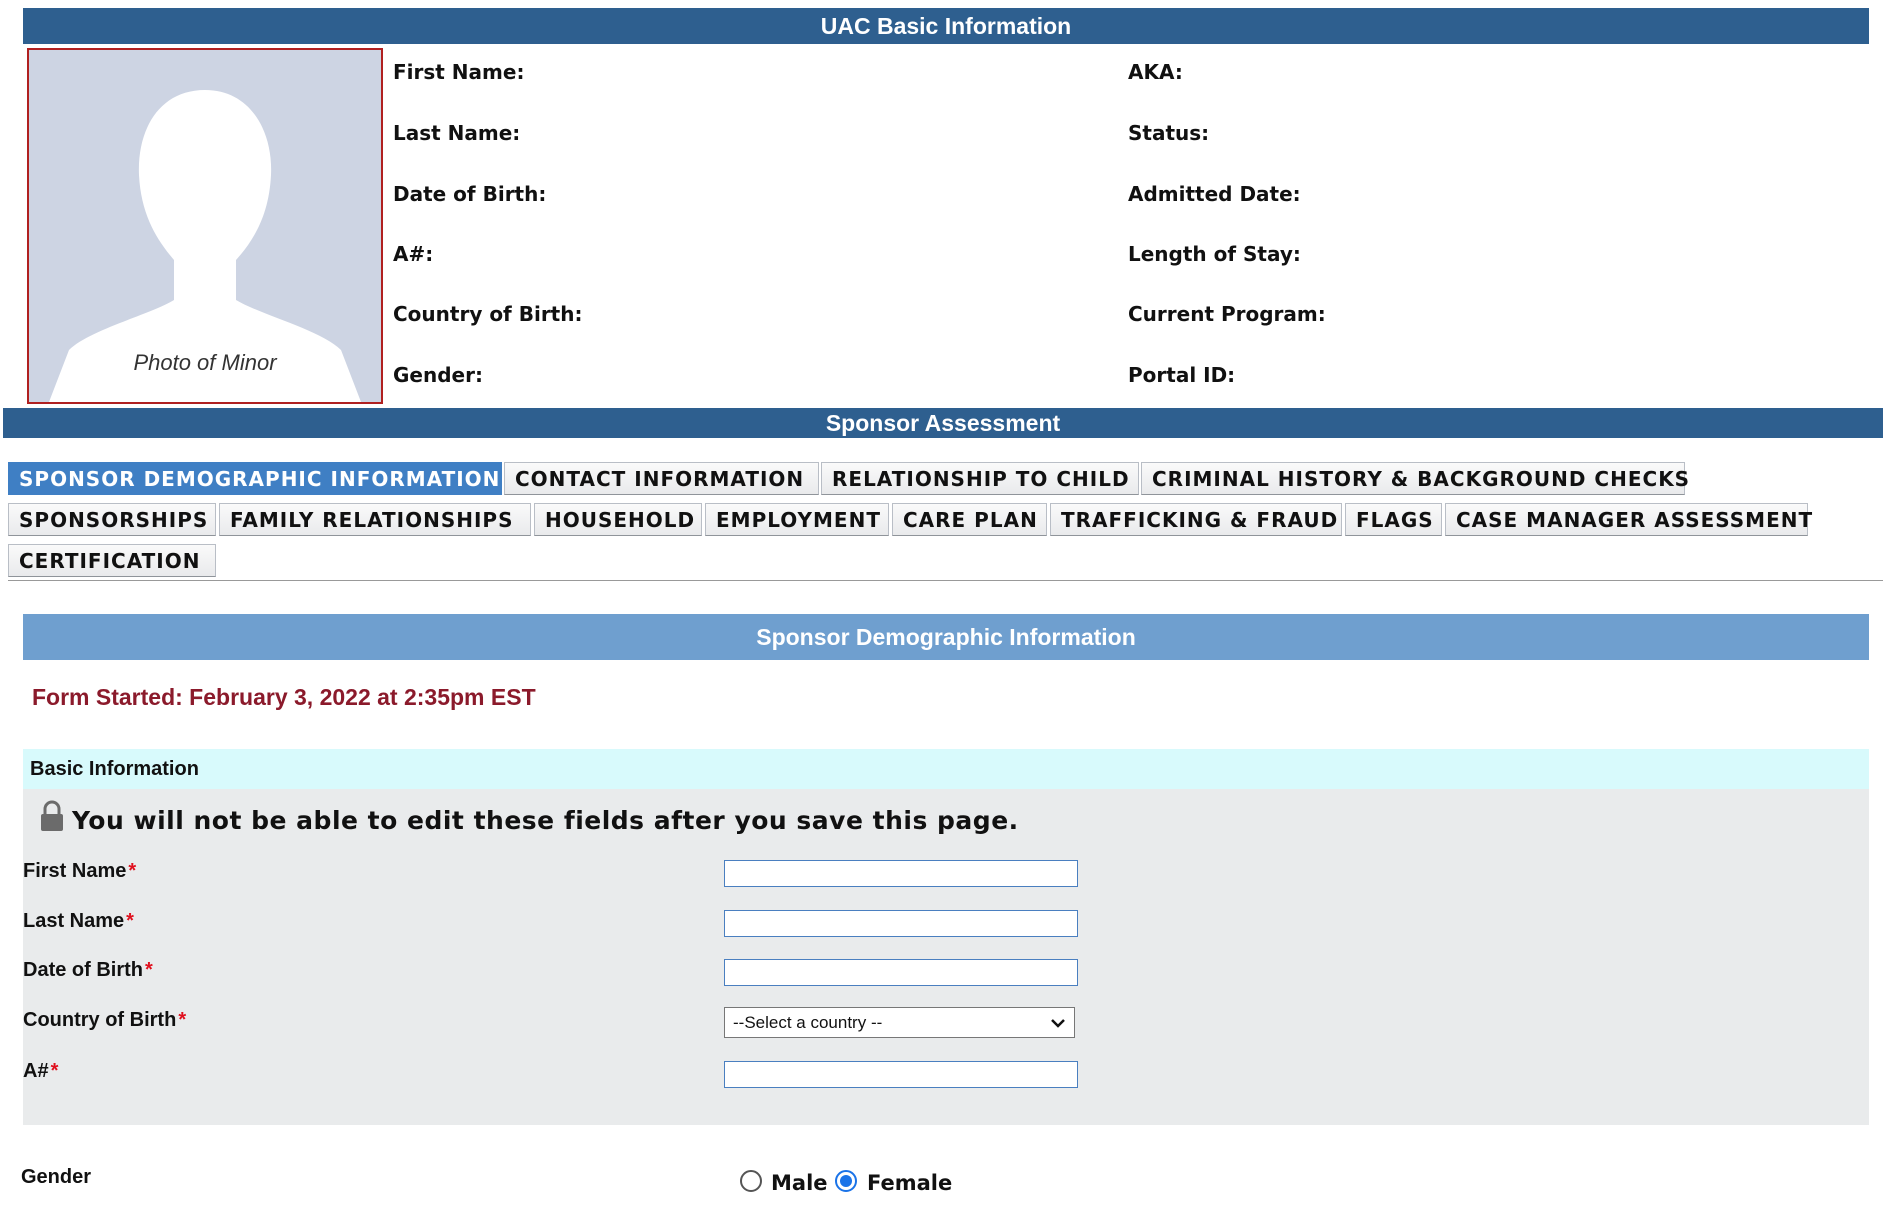 This screenshot has height=1210, width=1883. What do you see at coordinates (438, 375) in the screenshot?
I see `uac-gender-label: Gender:` at bounding box center [438, 375].